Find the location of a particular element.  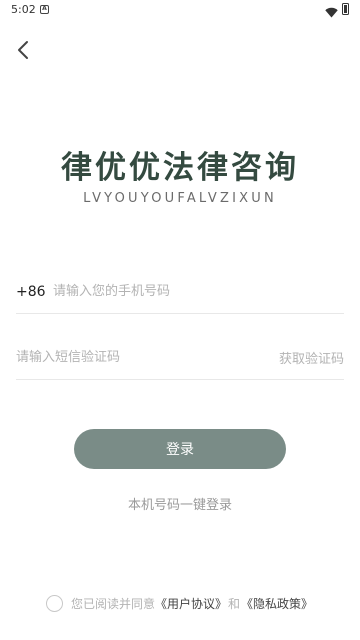

sms-code-row: 获取验证码 is located at coordinates (180, 358).